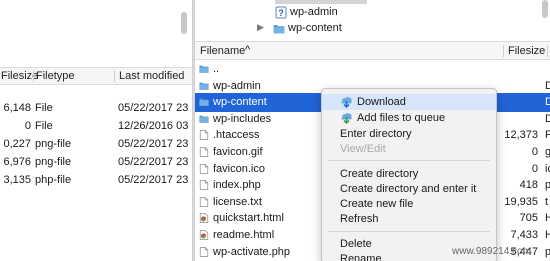 This screenshot has width=550, height=261. I want to click on file-size: 19,935, so click(521, 201).